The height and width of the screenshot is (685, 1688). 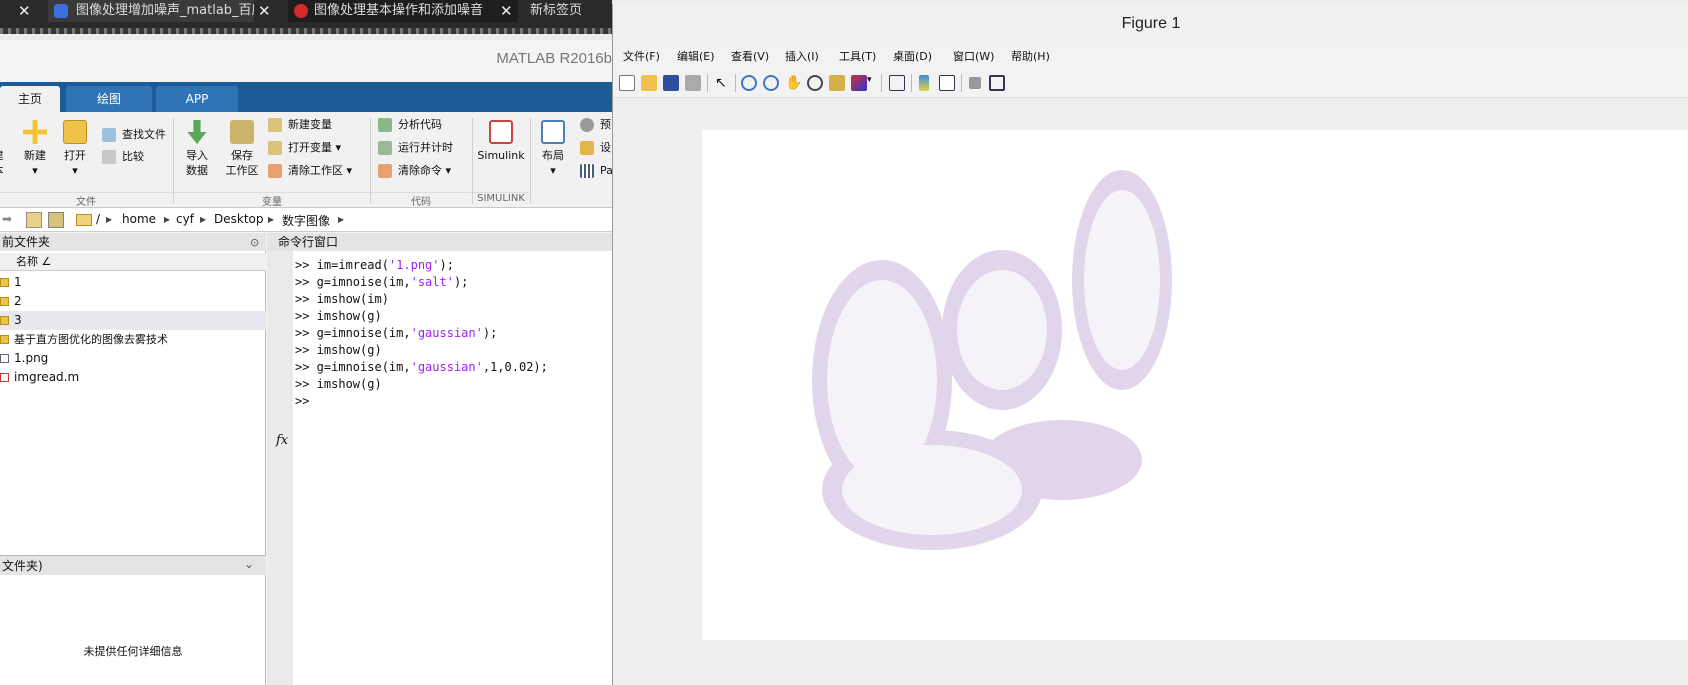 I want to click on list-item: 2, so click(x=133, y=301).